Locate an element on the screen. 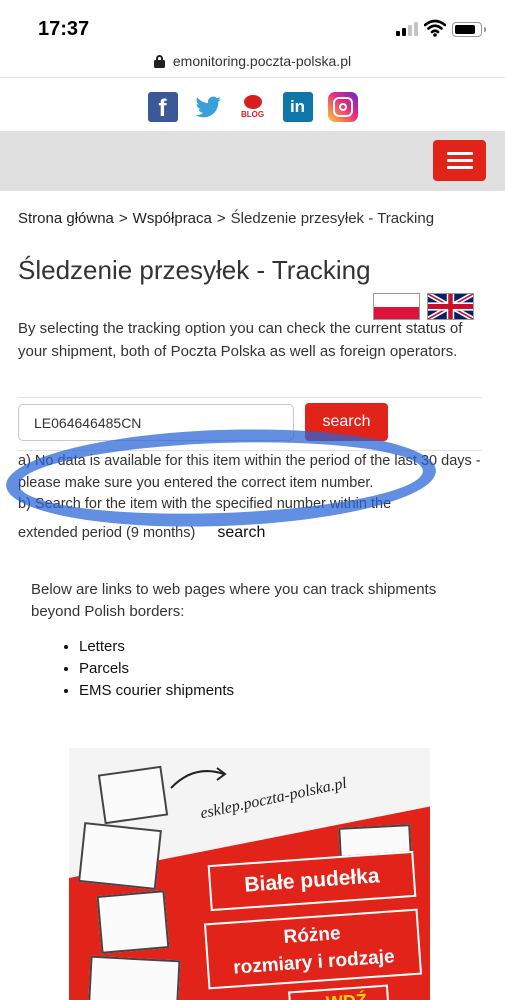 This screenshot has width=505, height=1000. social-links: f BLOG in is located at coordinates (252, 109).